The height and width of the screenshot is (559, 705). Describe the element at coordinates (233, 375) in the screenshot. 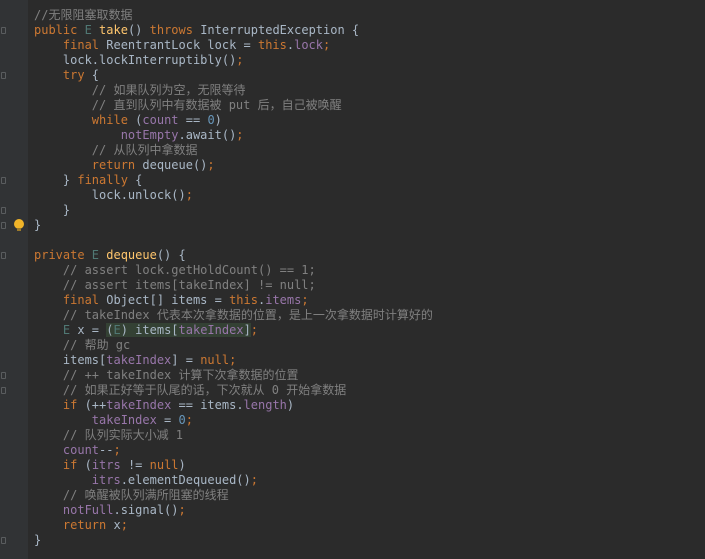

I see `code-line: // ++ takeIndex 计算下次拿数据的位置` at that location.